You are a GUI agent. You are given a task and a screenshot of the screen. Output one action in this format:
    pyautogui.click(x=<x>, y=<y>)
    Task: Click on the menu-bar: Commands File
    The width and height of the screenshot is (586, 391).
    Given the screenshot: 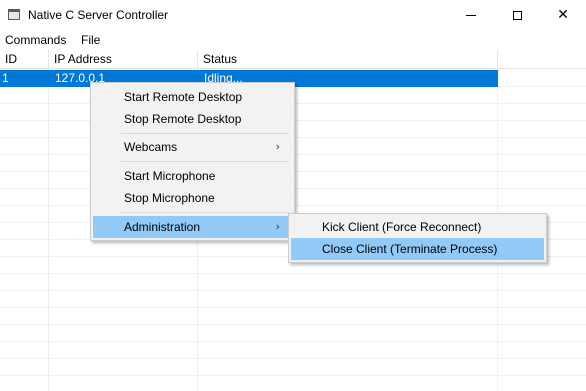 What is the action you would take?
    pyautogui.click(x=293, y=39)
    